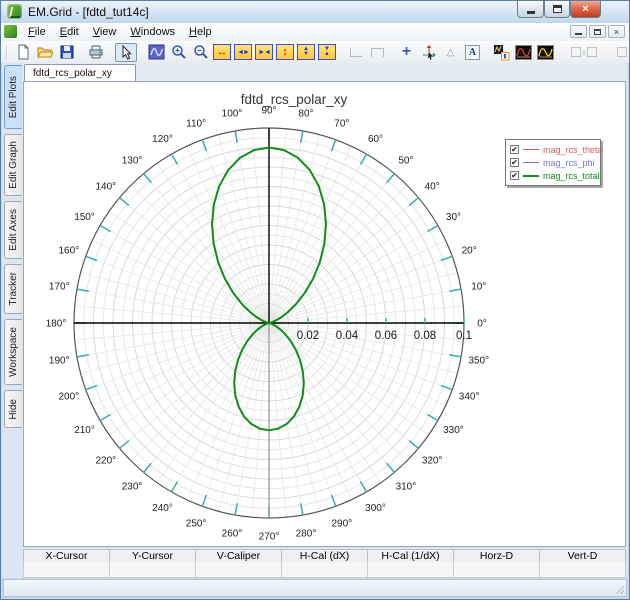 Image resolution: width=630 pixels, height=600 pixels. I want to click on svg-text: 60°, so click(375, 139).